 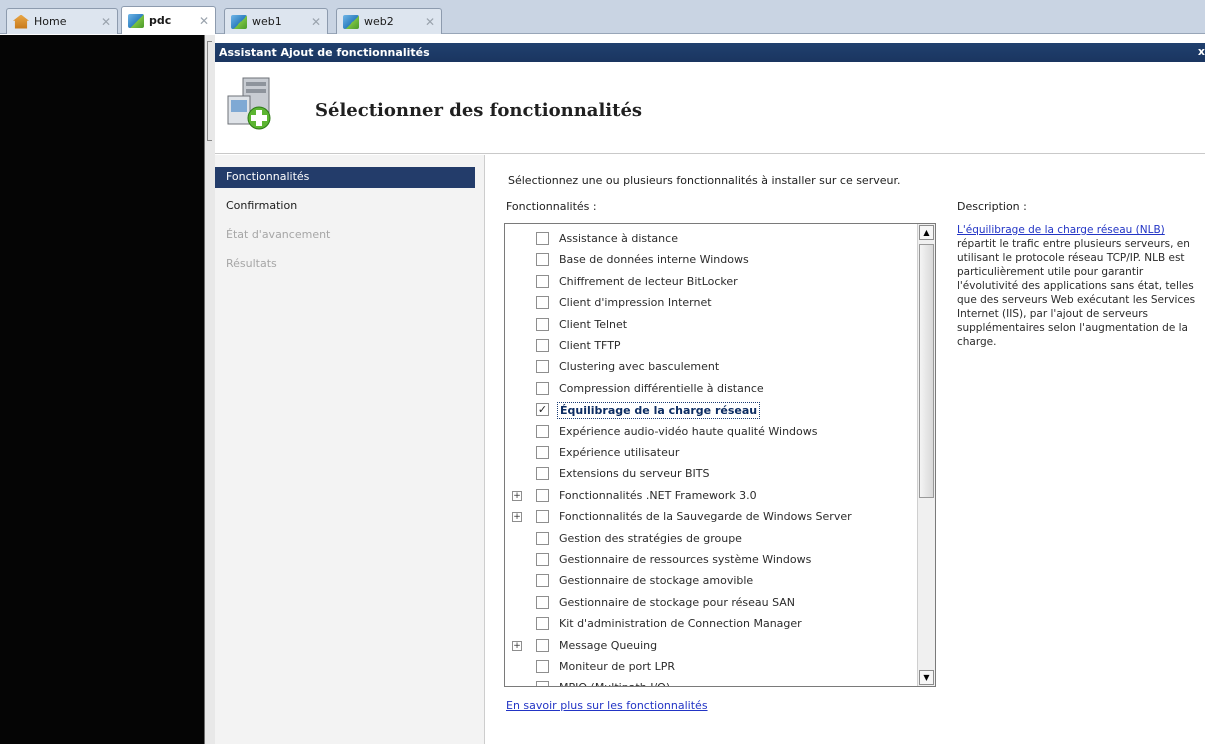 I want to click on feature-row: + Fonctionnalités .NET Framework 3.0, so click(x=711, y=496).